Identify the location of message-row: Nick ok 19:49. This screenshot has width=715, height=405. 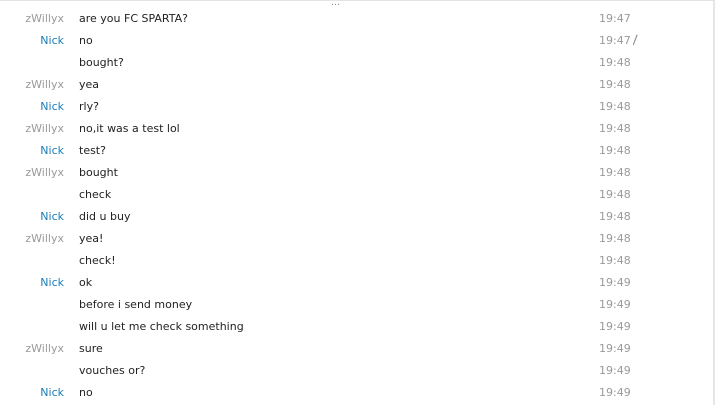
(357, 283).